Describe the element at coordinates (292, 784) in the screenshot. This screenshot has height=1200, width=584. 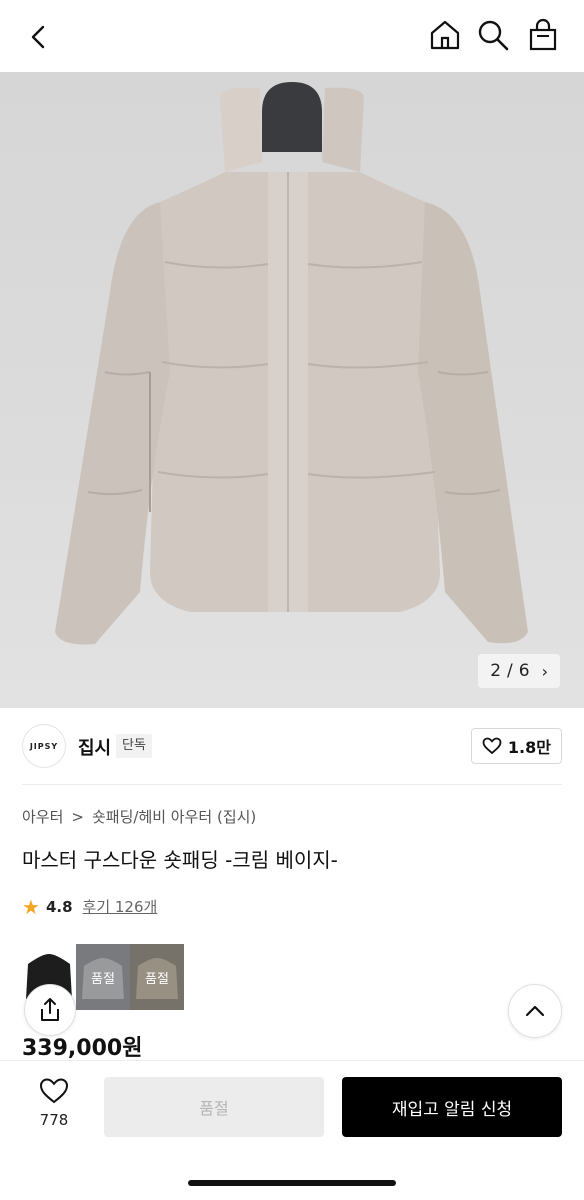
I see `divider` at that location.